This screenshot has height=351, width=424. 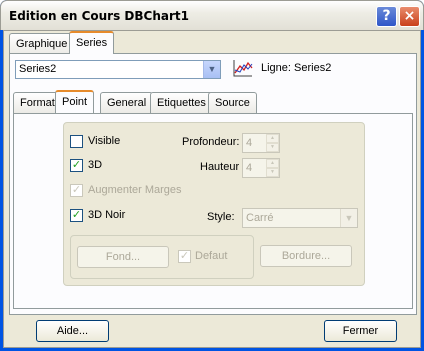 I want to click on tab-etiquettes: Etiquettes, so click(x=181, y=102).